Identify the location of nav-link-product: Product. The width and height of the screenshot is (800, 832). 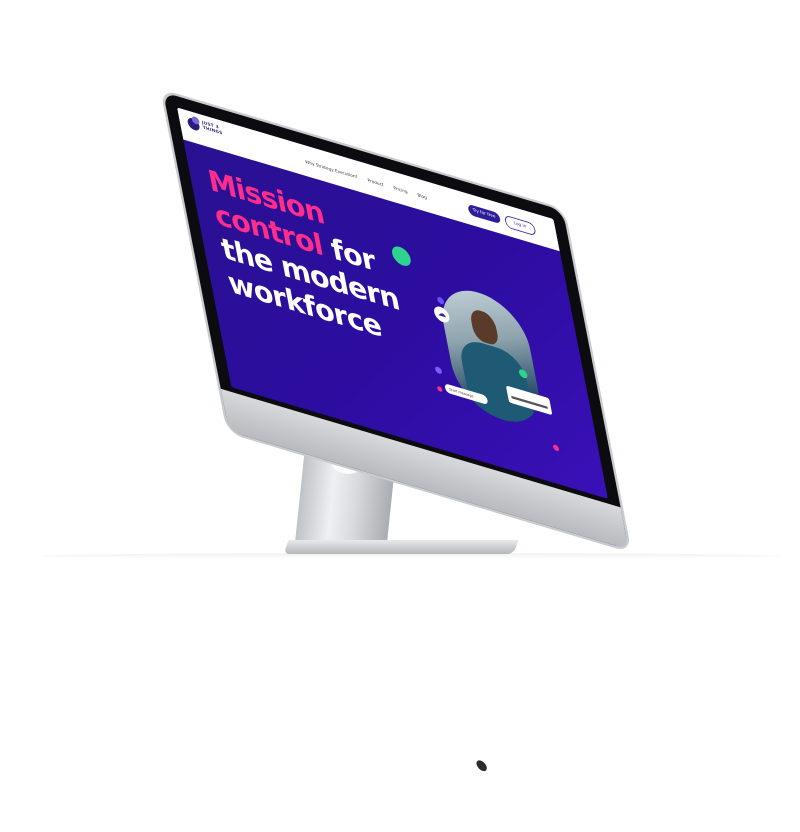
(375, 183).